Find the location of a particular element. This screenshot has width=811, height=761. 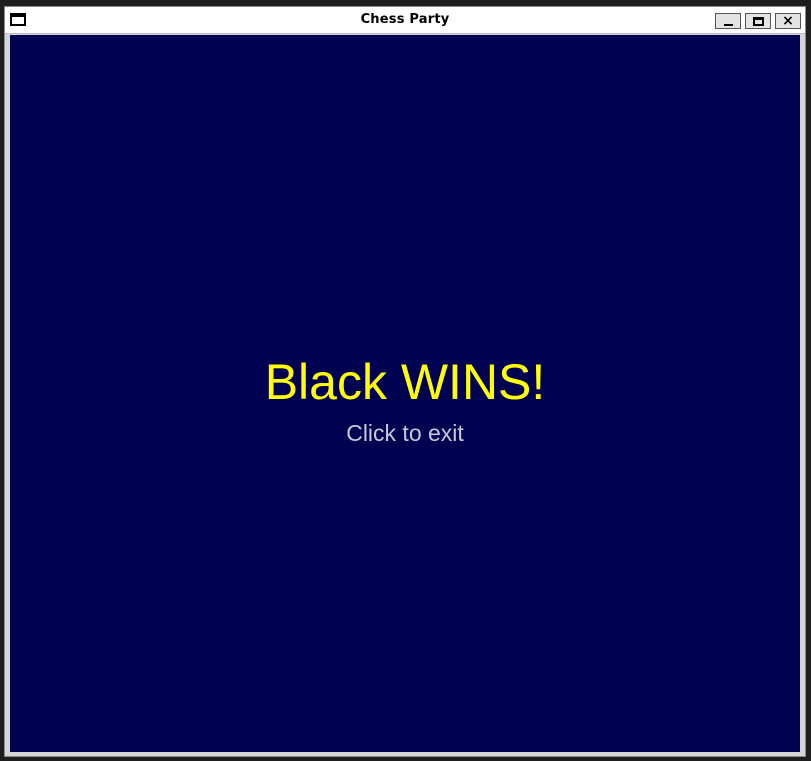

minimize-button is located at coordinates (728, 21).